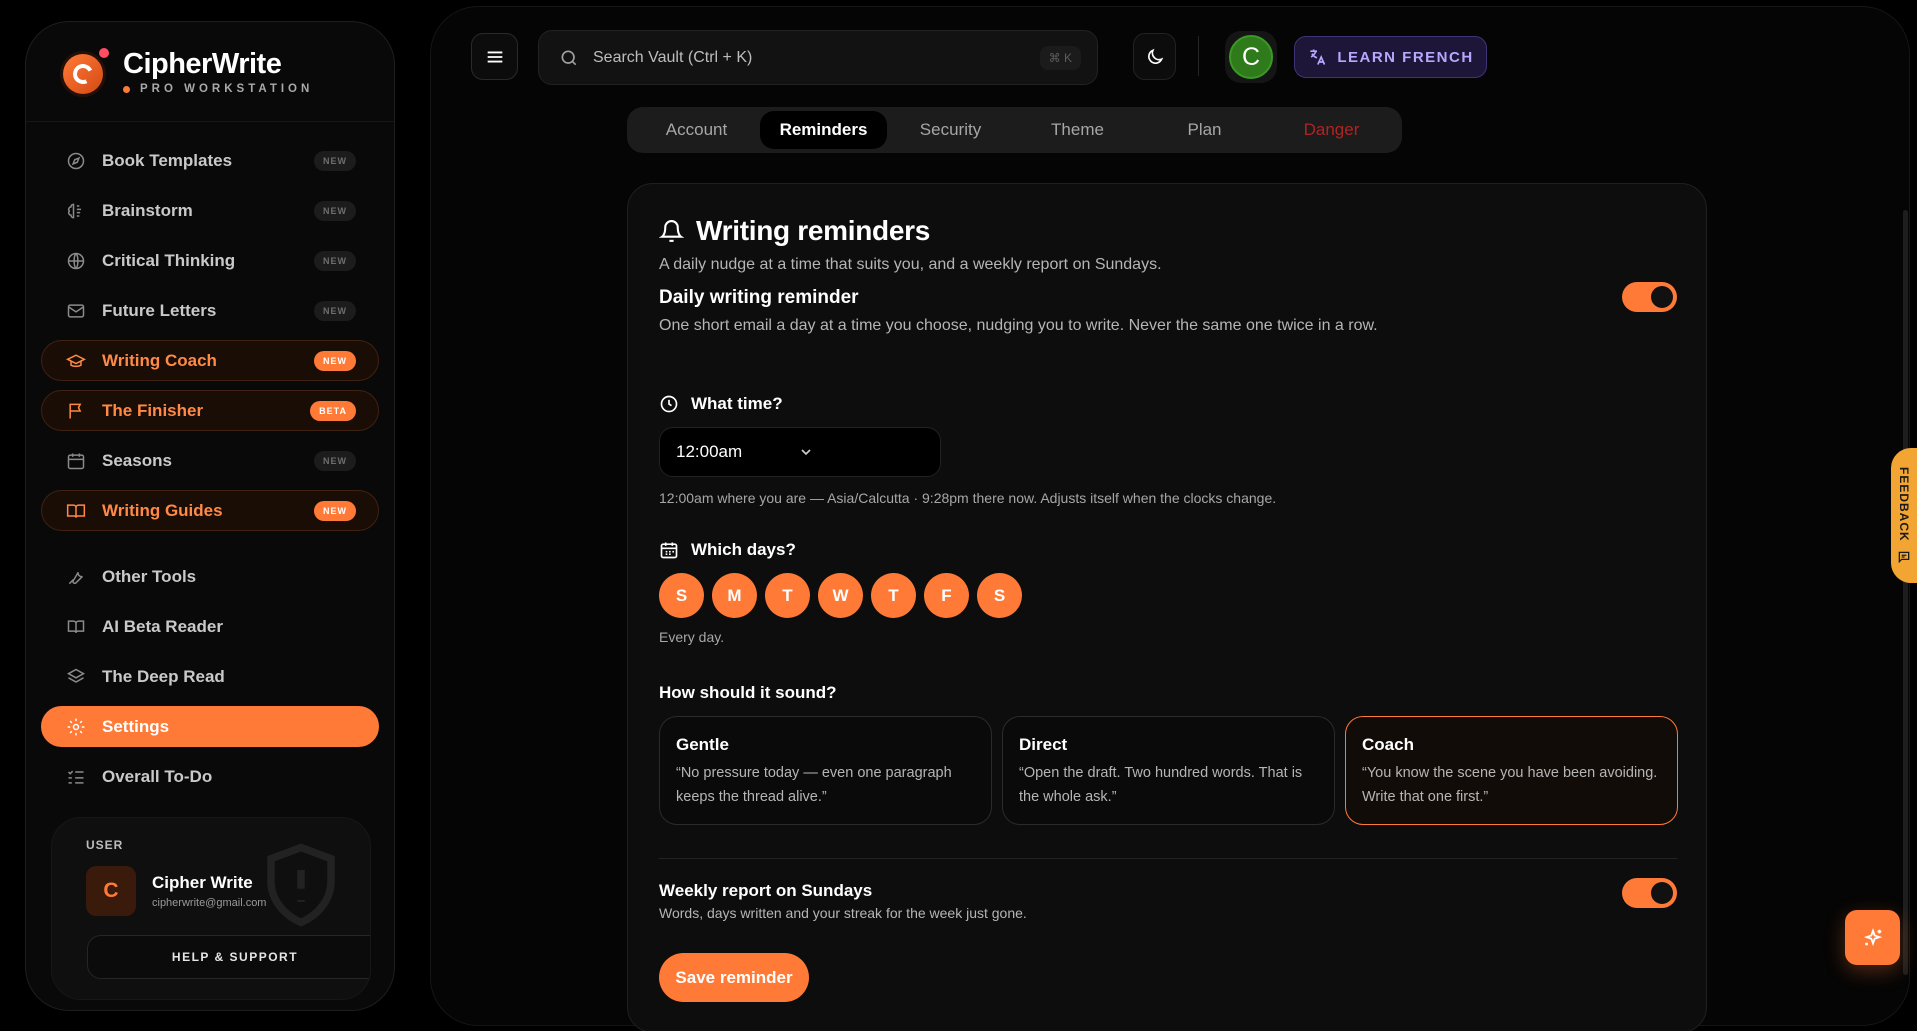 The image size is (1917, 1031). What do you see at coordinates (76, 727) in the screenshot?
I see `gear-icon` at bounding box center [76, 727].